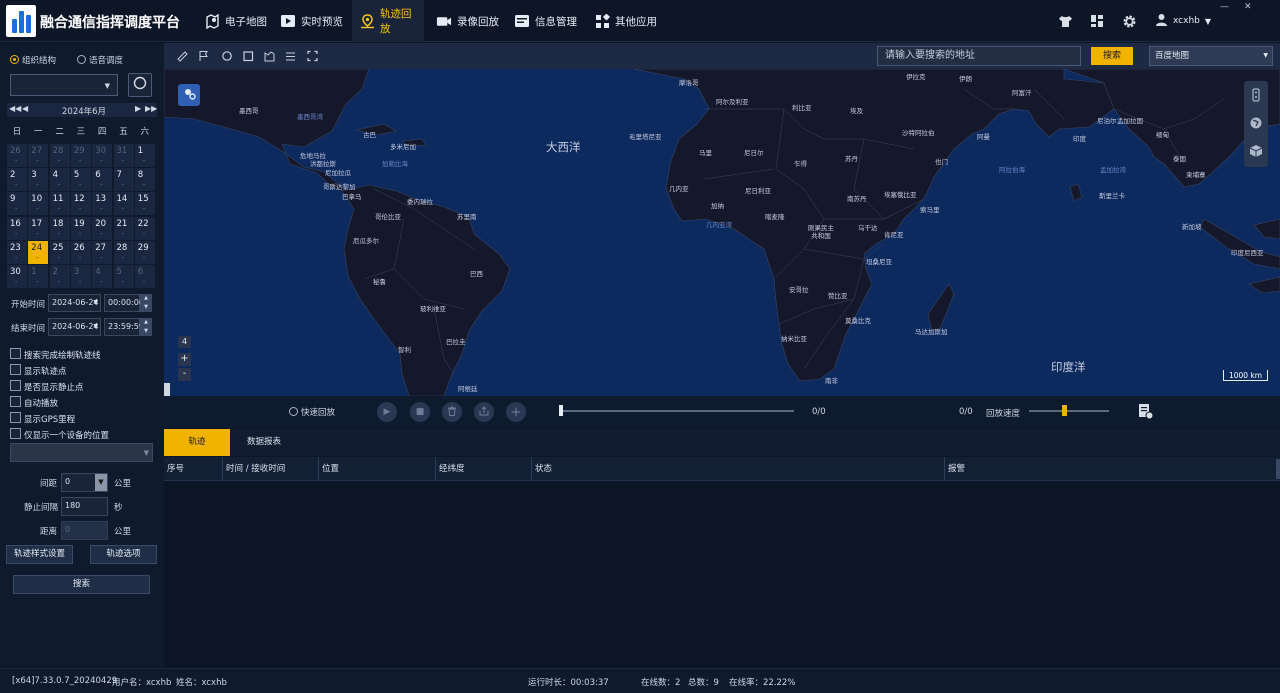  Describe the element at coordinates (167, 389) in the screenshot. I see `zoom-slider-handle` at that location.